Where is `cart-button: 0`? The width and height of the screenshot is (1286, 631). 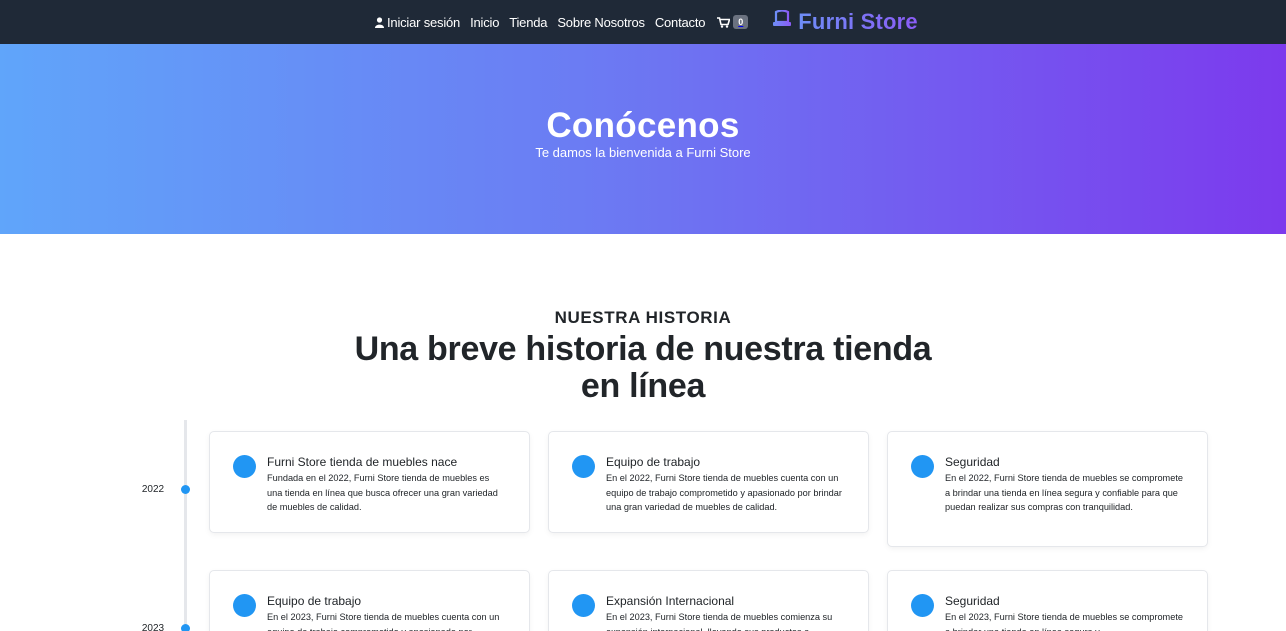 cart-button: 0 is located at coordinates (733, 22).